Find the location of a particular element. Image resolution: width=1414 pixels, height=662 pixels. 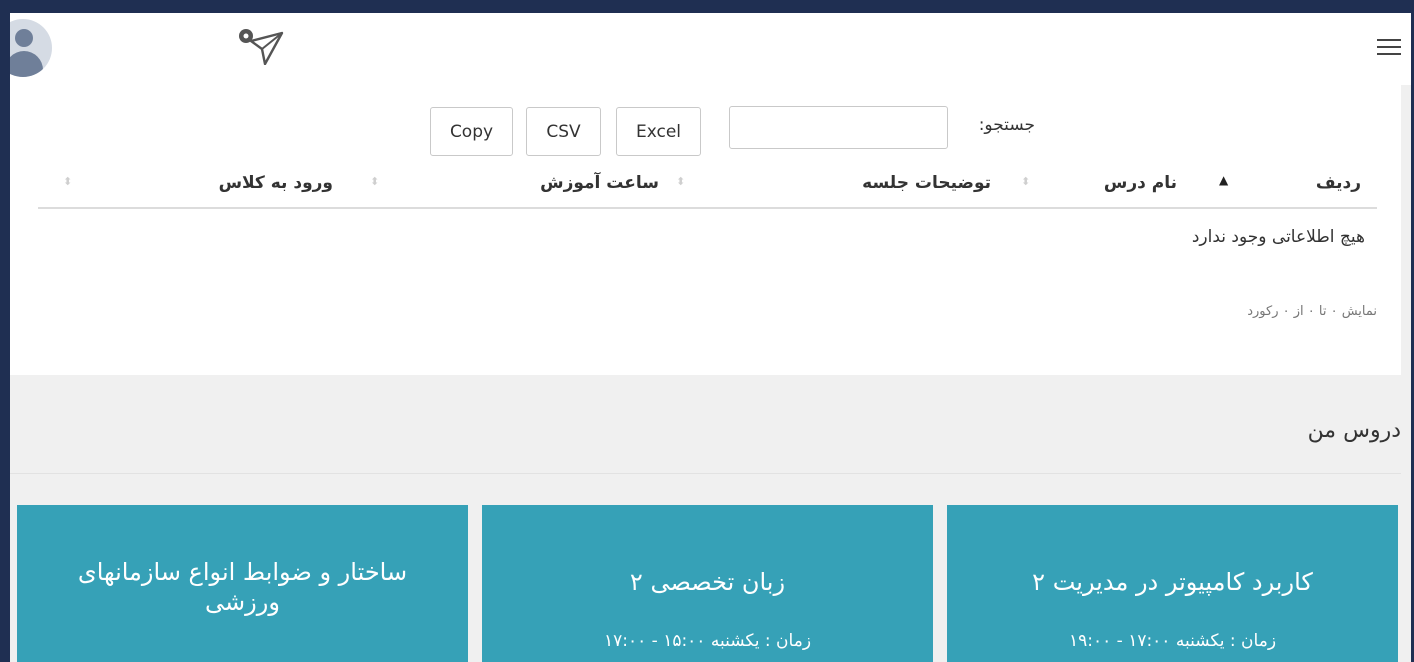

top-bar is located at coordinates (710, 49).